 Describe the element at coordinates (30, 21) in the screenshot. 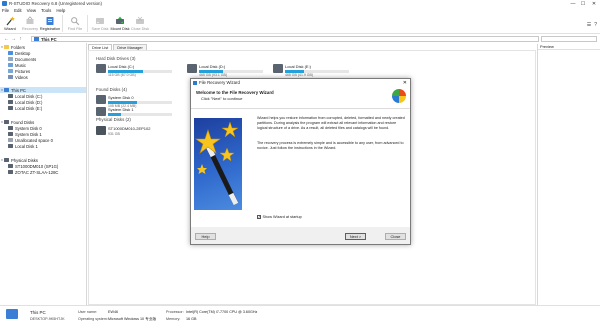

I see `recovery-icon` at that location.